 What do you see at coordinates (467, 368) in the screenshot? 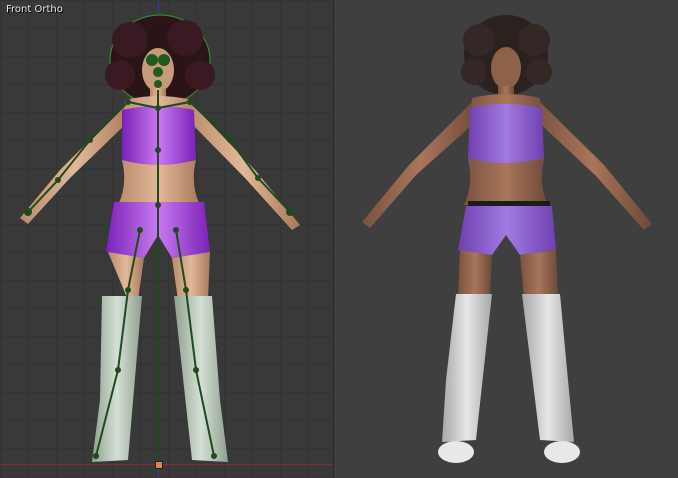
I see `left-stocking-render` at bounding box center [467, 368].